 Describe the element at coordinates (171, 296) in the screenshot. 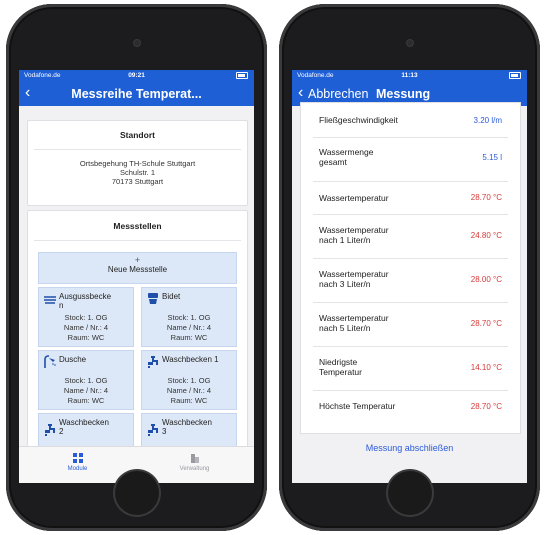

I see `tile-name: Bidet` at that location.